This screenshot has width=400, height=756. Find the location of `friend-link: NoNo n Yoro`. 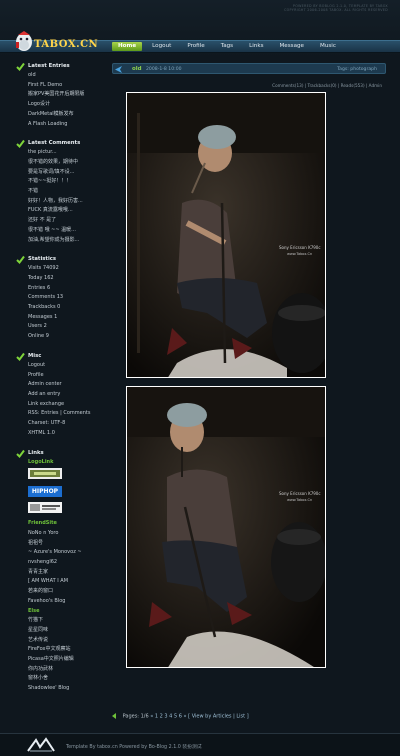

friend-link: NoNo n Yoro is located at coordinates (64, 534).